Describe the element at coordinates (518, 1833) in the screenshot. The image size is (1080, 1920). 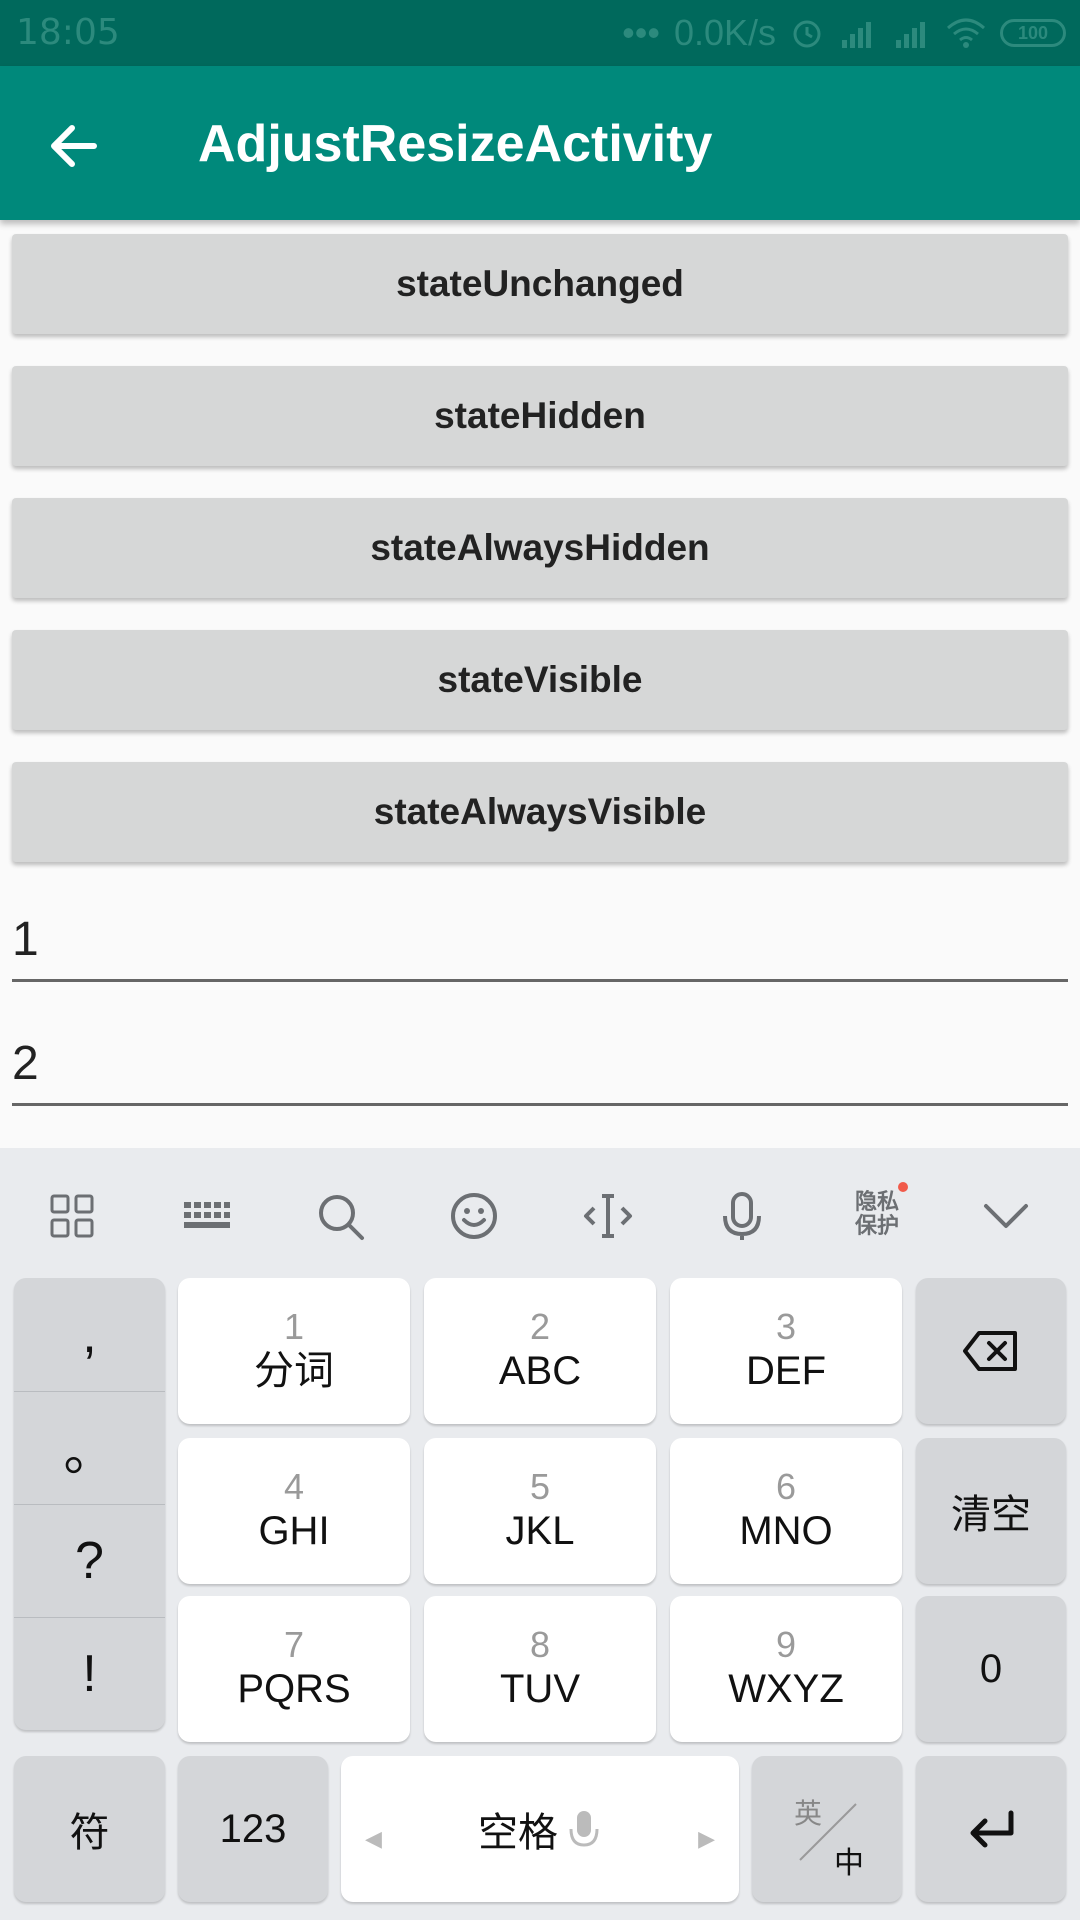
I see `space-key-label: 空格` at that location.